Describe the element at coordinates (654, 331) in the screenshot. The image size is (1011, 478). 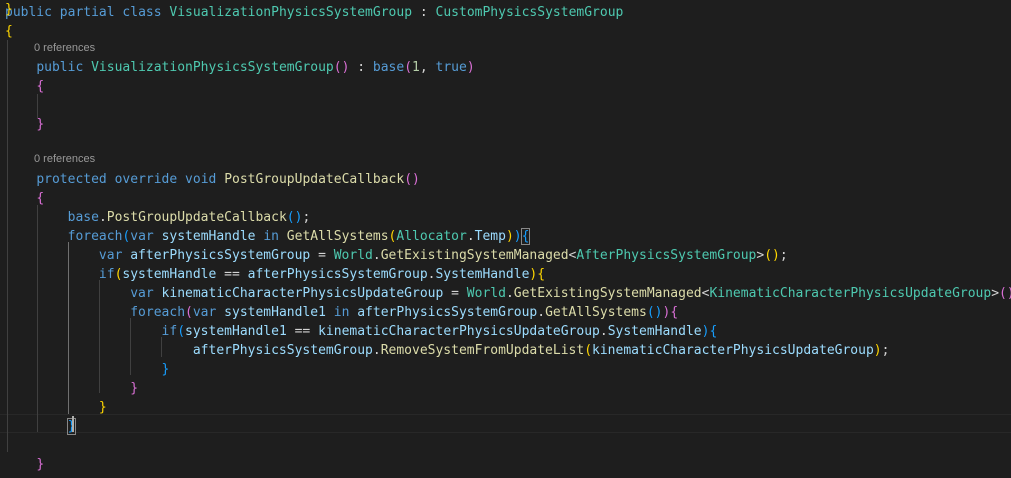
I see `code-token: SystemHandle` at that location.